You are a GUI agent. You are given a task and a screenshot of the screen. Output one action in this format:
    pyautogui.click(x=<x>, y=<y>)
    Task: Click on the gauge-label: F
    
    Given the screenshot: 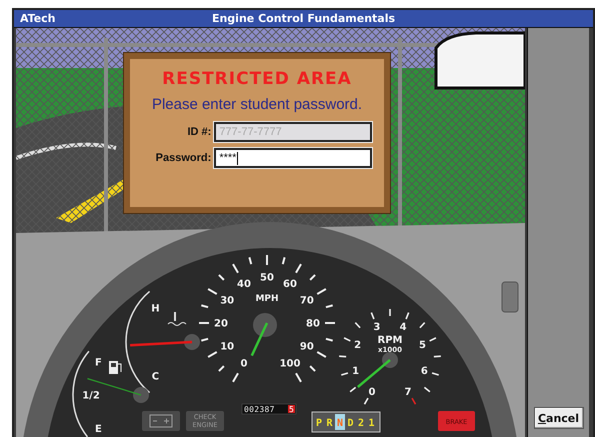 What is the action you would take?
    pyautogui.click(x=98, y=362)
    